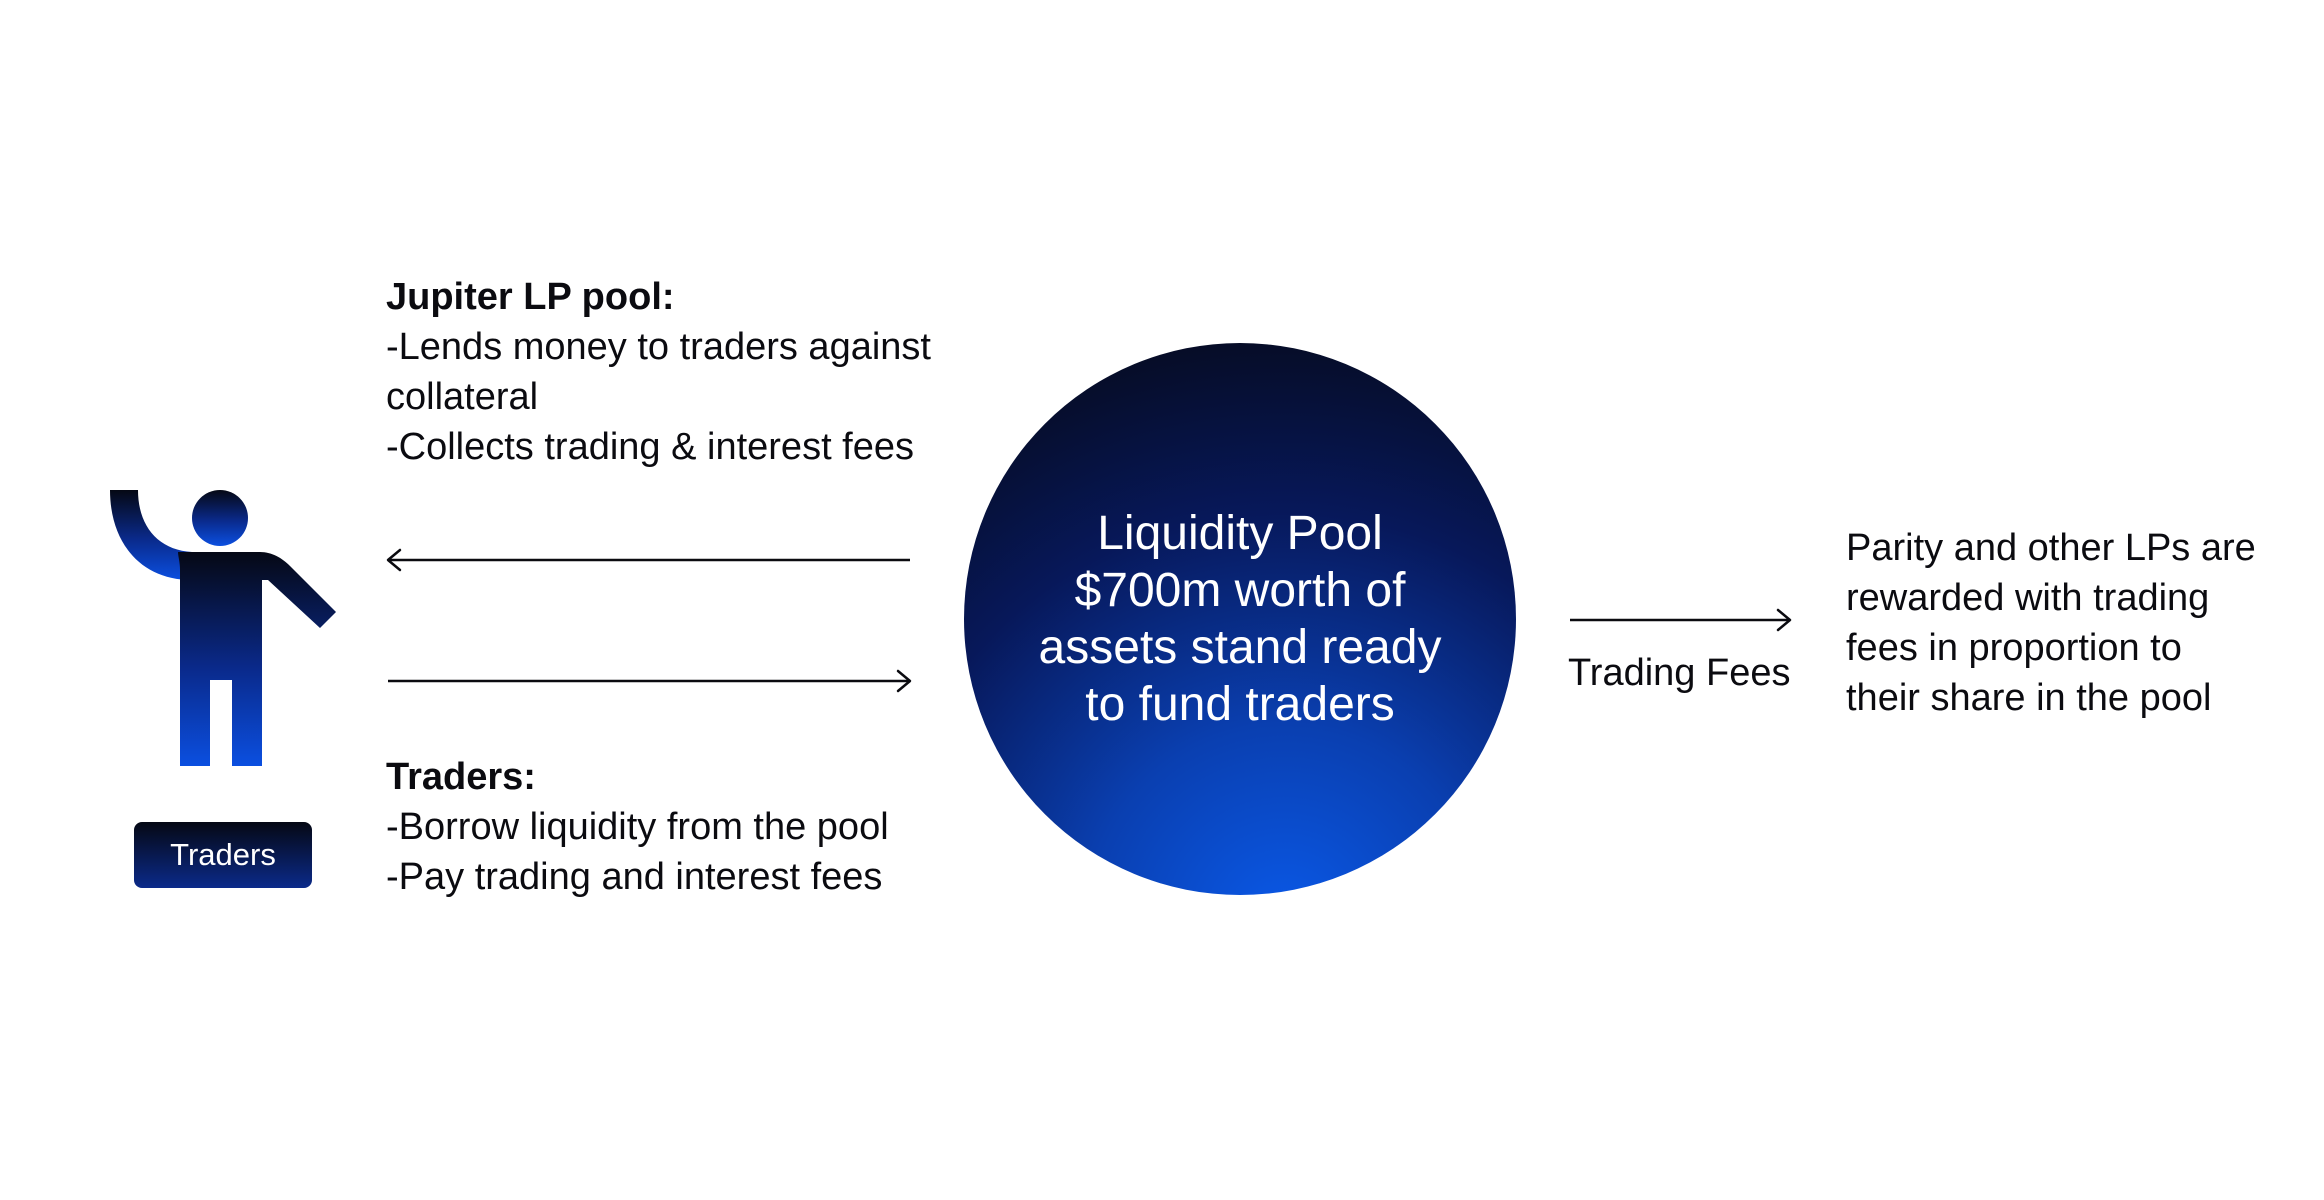 The width and height of the screenshot is (2324, 1200). What do you see at coordinates (2051, 548) in the screenshot?
I see `lp-rewards-line: Parity and other LPs are` at bounding box center [2051, 548].